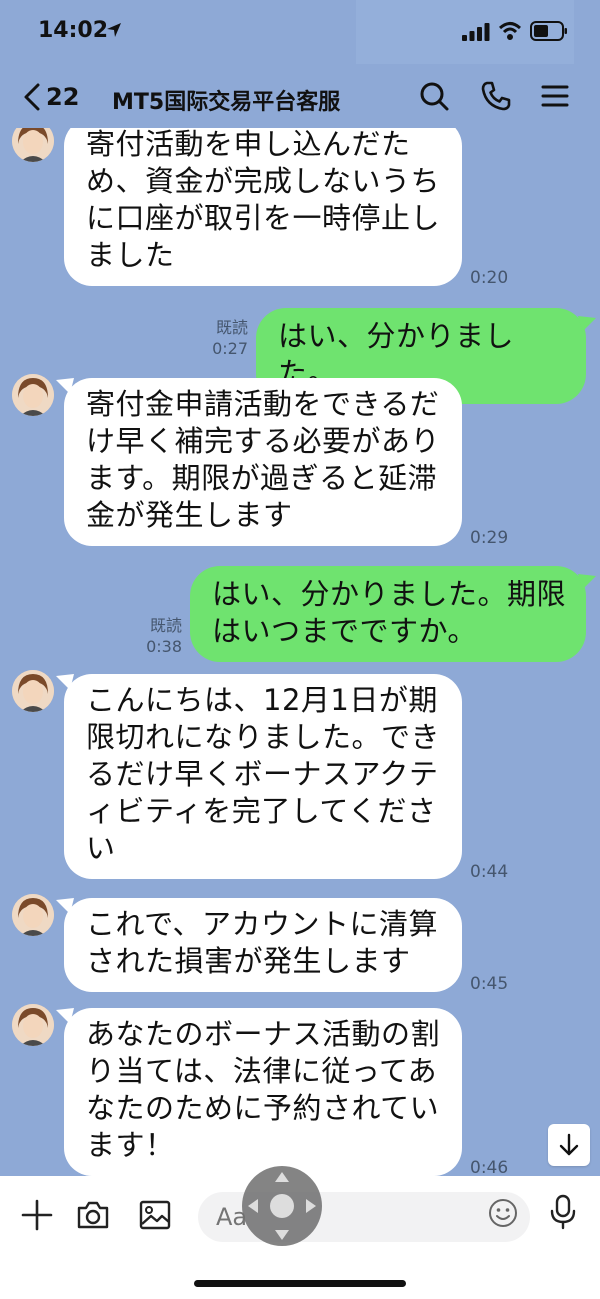  I want to click on home-indicator, so click(300, 1283).